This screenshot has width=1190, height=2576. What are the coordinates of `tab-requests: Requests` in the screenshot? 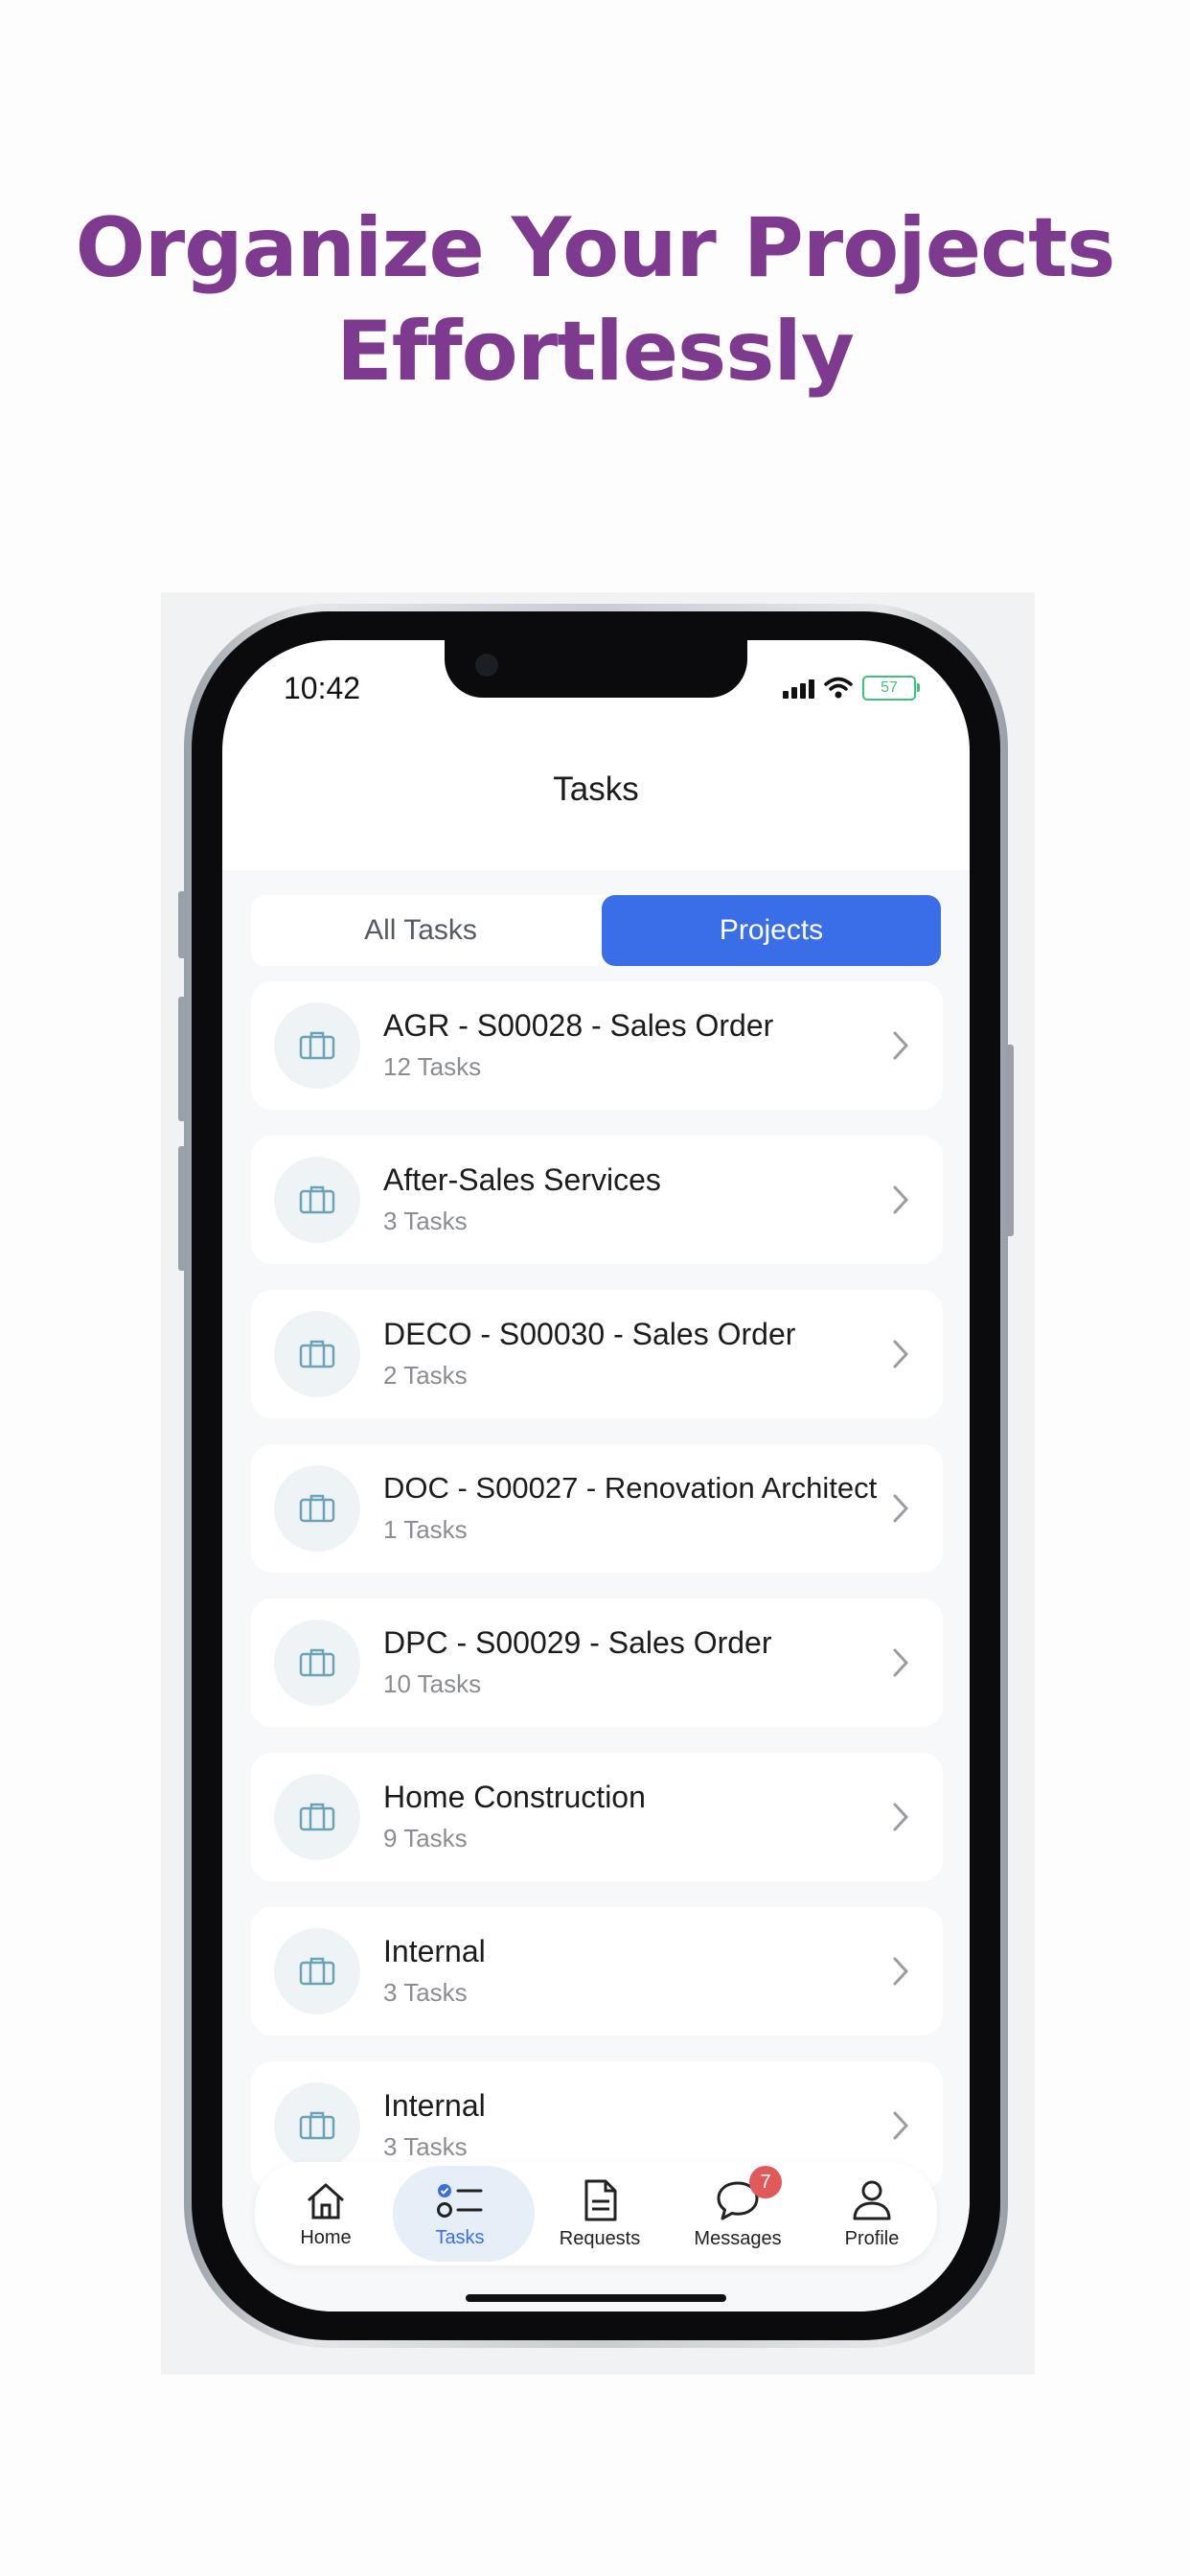 It's located at (600, 2214).